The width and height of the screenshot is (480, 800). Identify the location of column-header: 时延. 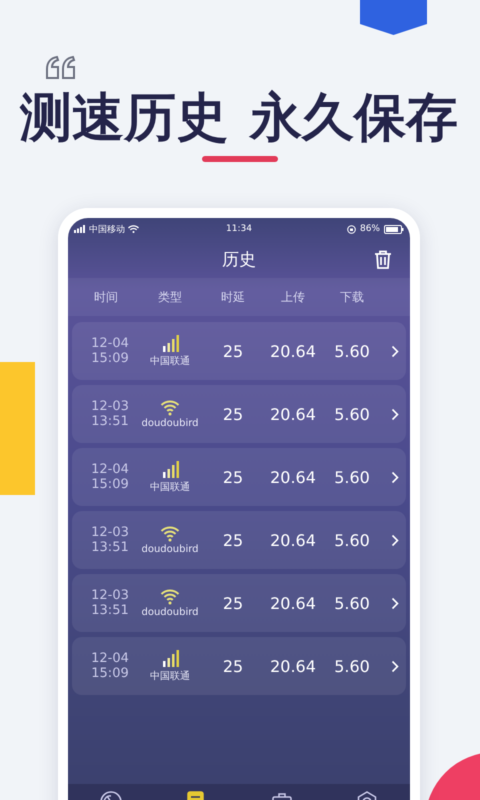
(233, 297).